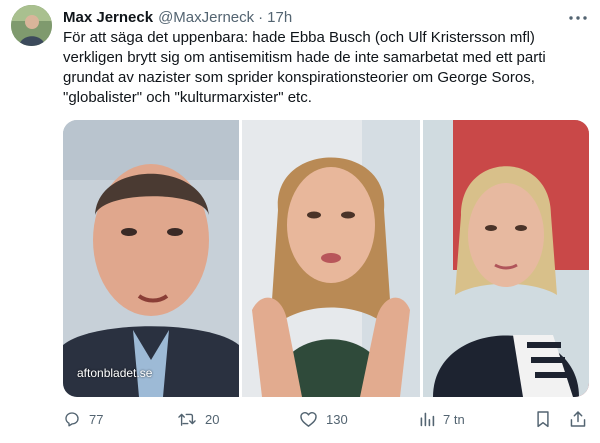 This screenshot has width=600, height=443. What do you see at coordinates (187, 419) in the screenshot?
I see `retweet-icon` at bounding box center [187, 419].